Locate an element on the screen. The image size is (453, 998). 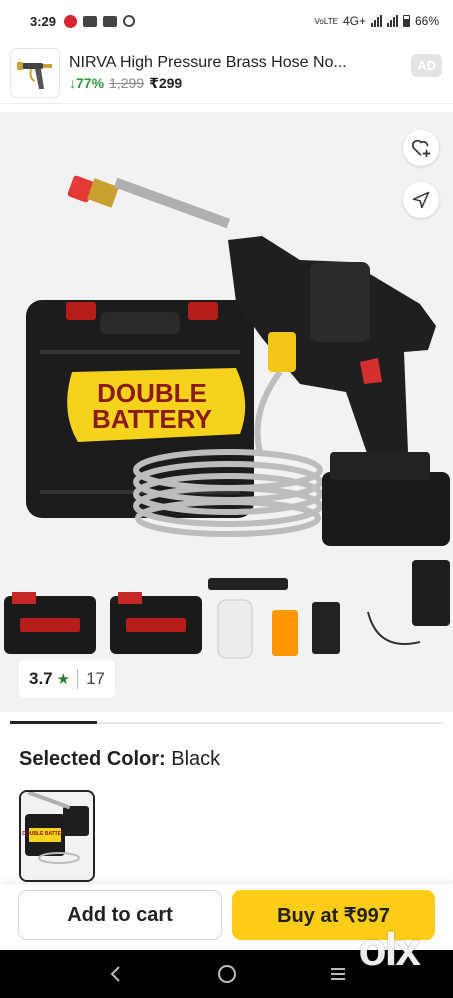
swatch-thumbnail: DOUBLE BATTERY is located at coordinates (57, 836).